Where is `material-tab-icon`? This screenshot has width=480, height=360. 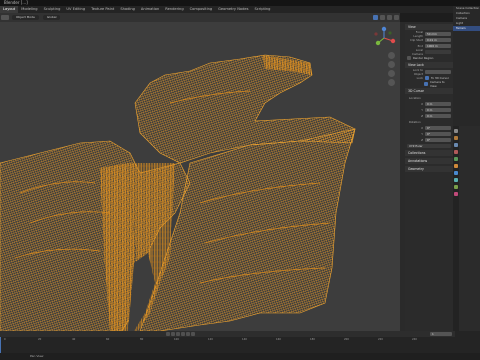 material-tab-icon is located at coordinates (456, 194).